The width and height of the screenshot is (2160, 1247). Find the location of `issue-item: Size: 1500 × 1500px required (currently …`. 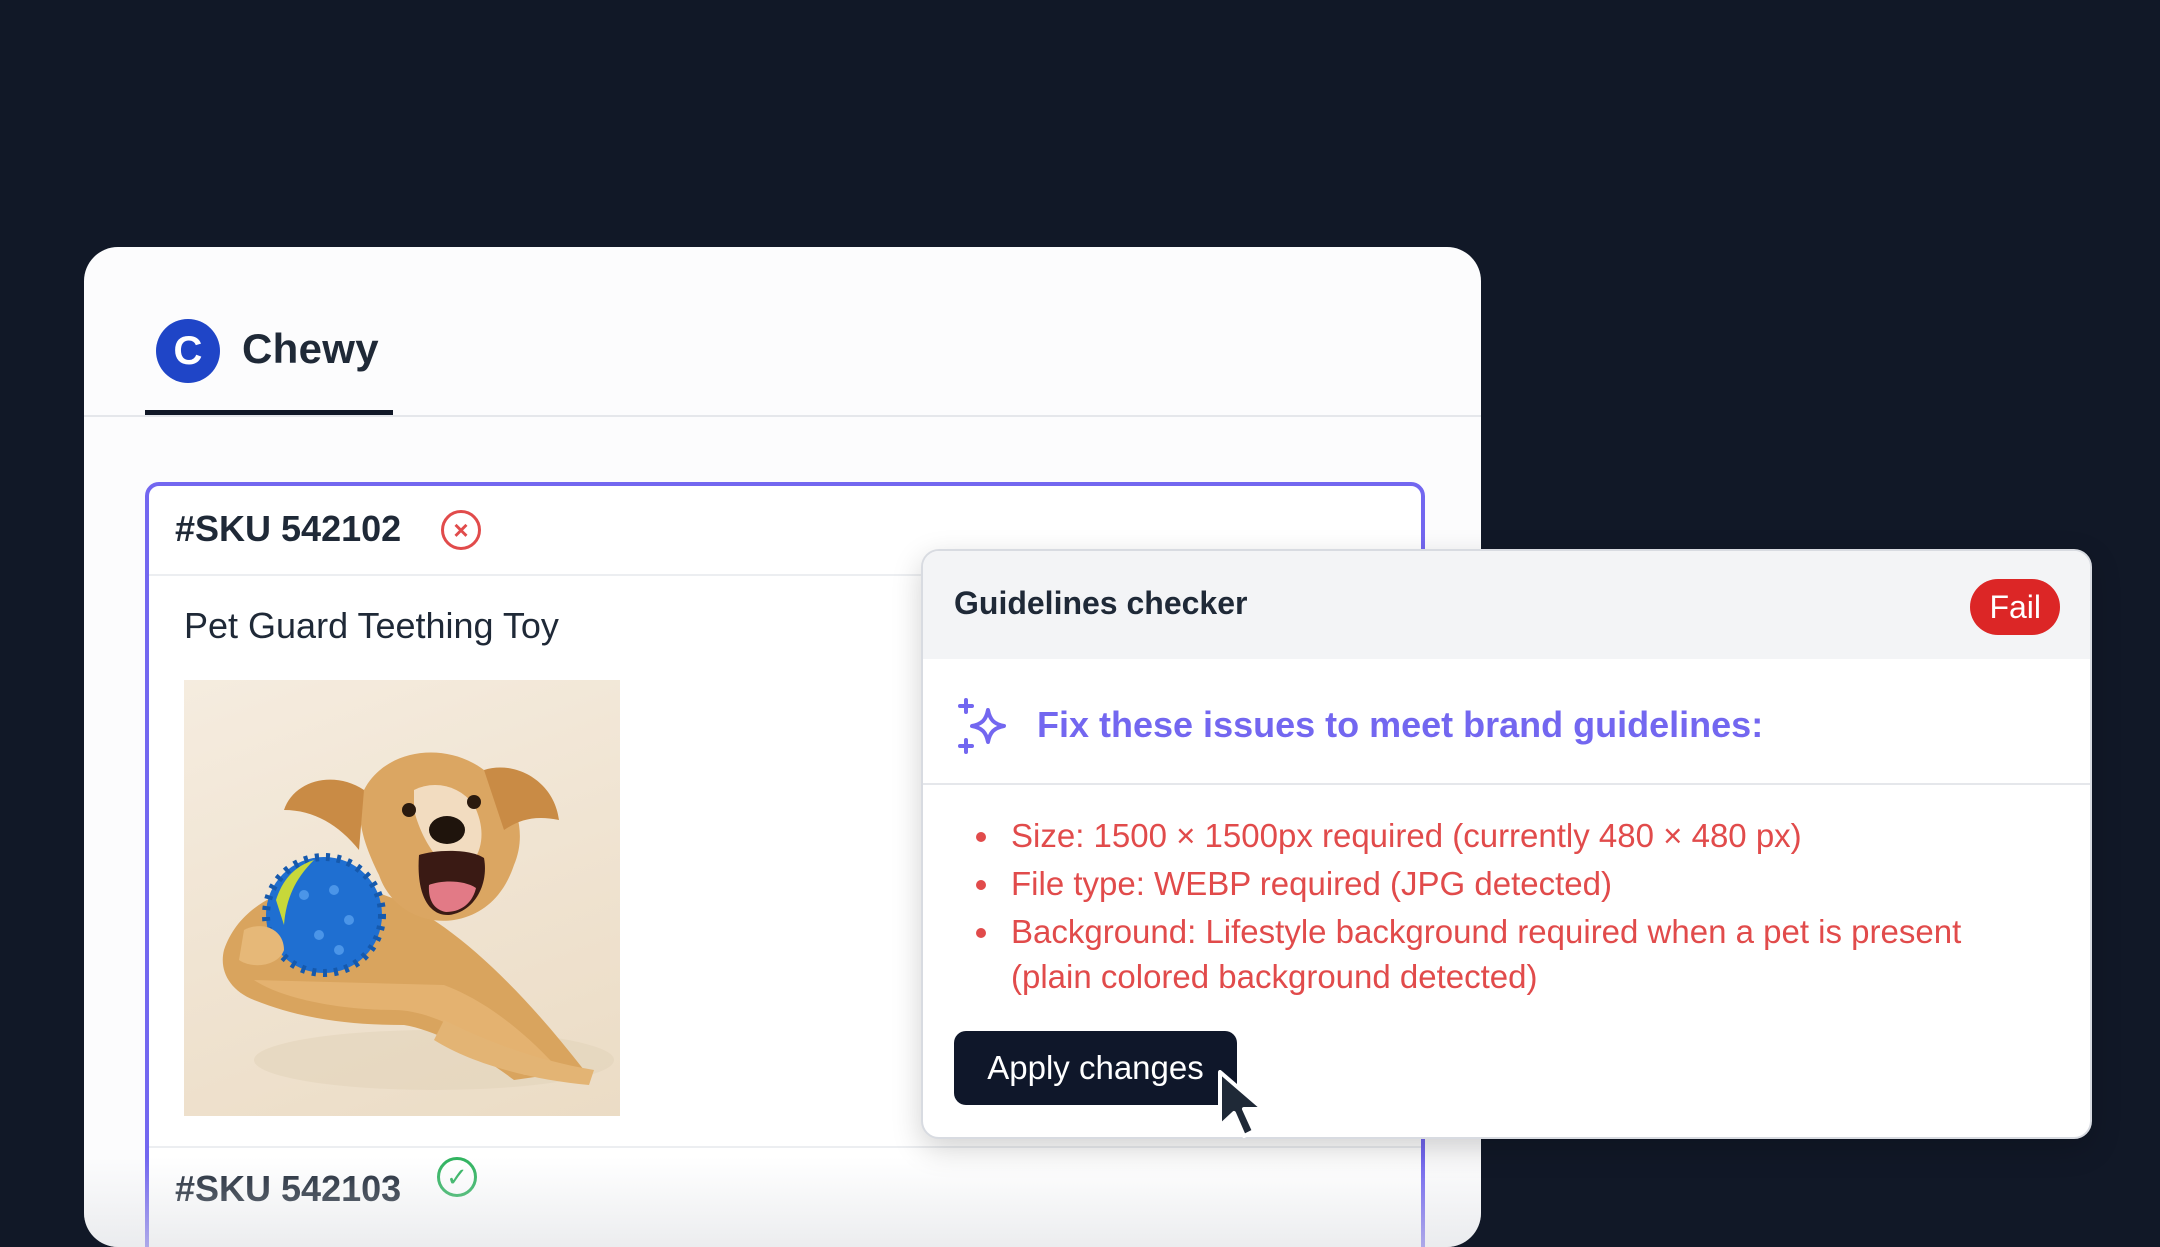

issue-item: Size: 1500 × 1500px required (currently … is located at coordinates (1511, 835).